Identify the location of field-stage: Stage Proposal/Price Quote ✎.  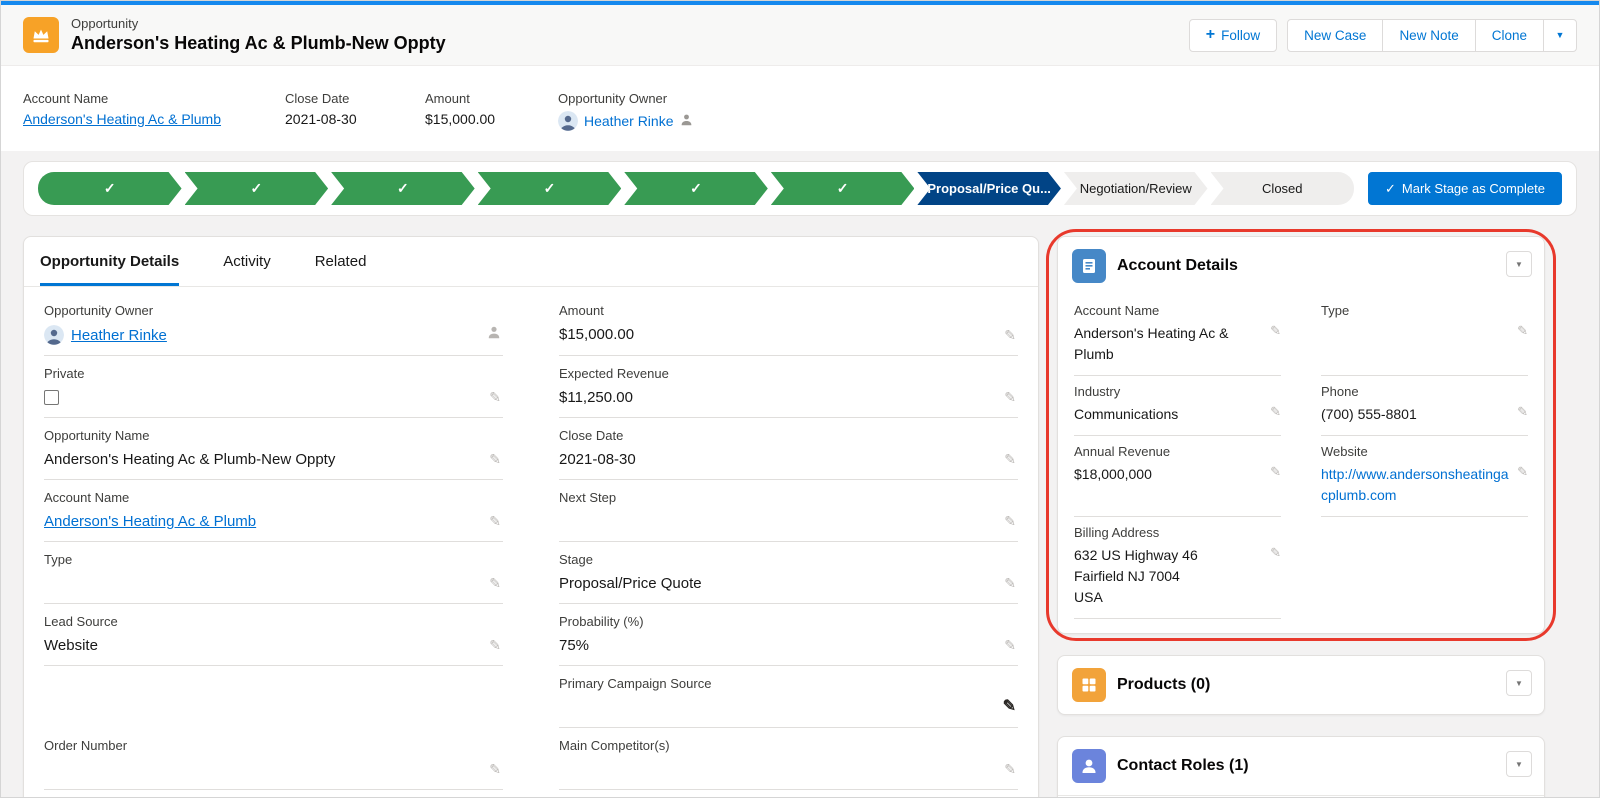
(788, 573).